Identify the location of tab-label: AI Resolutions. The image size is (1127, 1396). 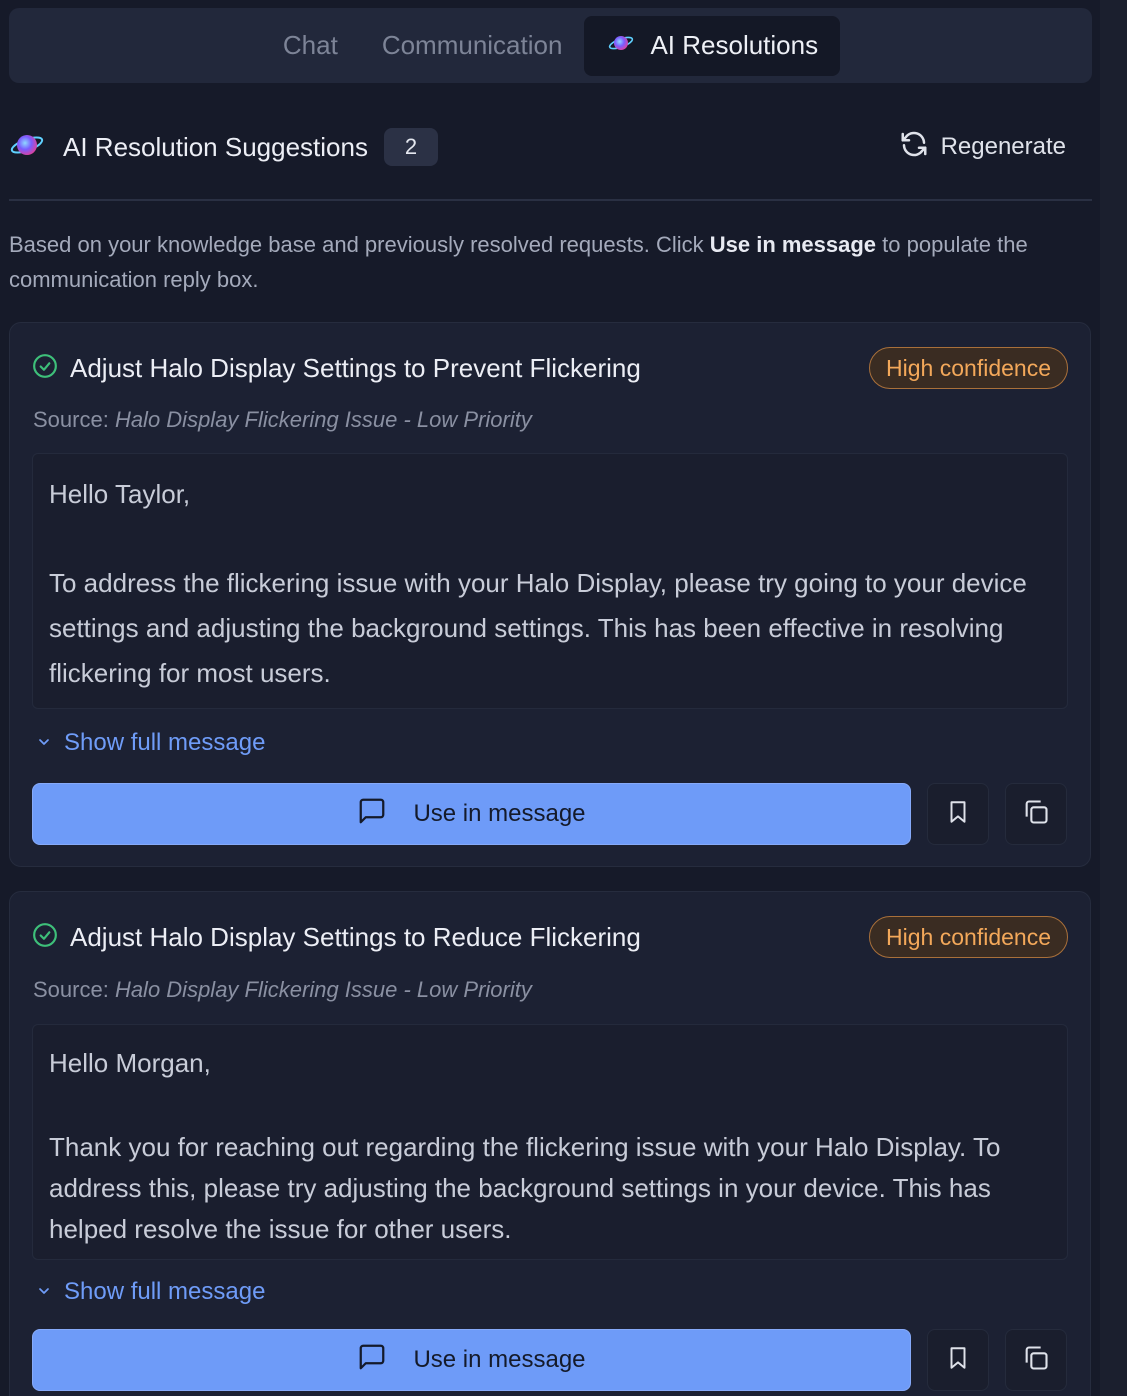
(734, 45).